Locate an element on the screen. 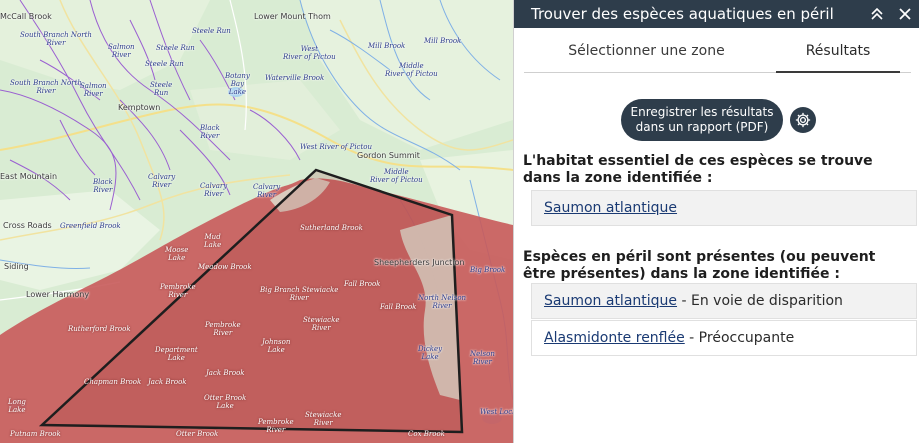 The image size is (919, 443). map-water-label: Botany Bay Lake is located at coordinates (237, 84).